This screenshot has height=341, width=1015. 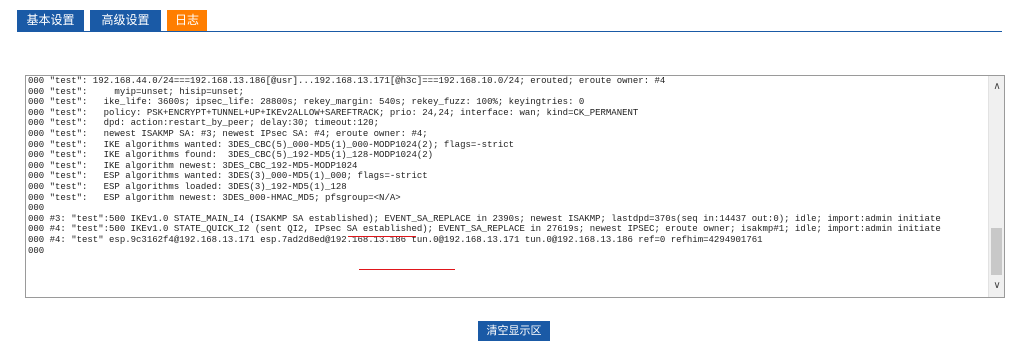 What do you see at coordinates (187, 20) in the screenshot?
I see `tab-log: 日志` at bounding box center [187, 20].